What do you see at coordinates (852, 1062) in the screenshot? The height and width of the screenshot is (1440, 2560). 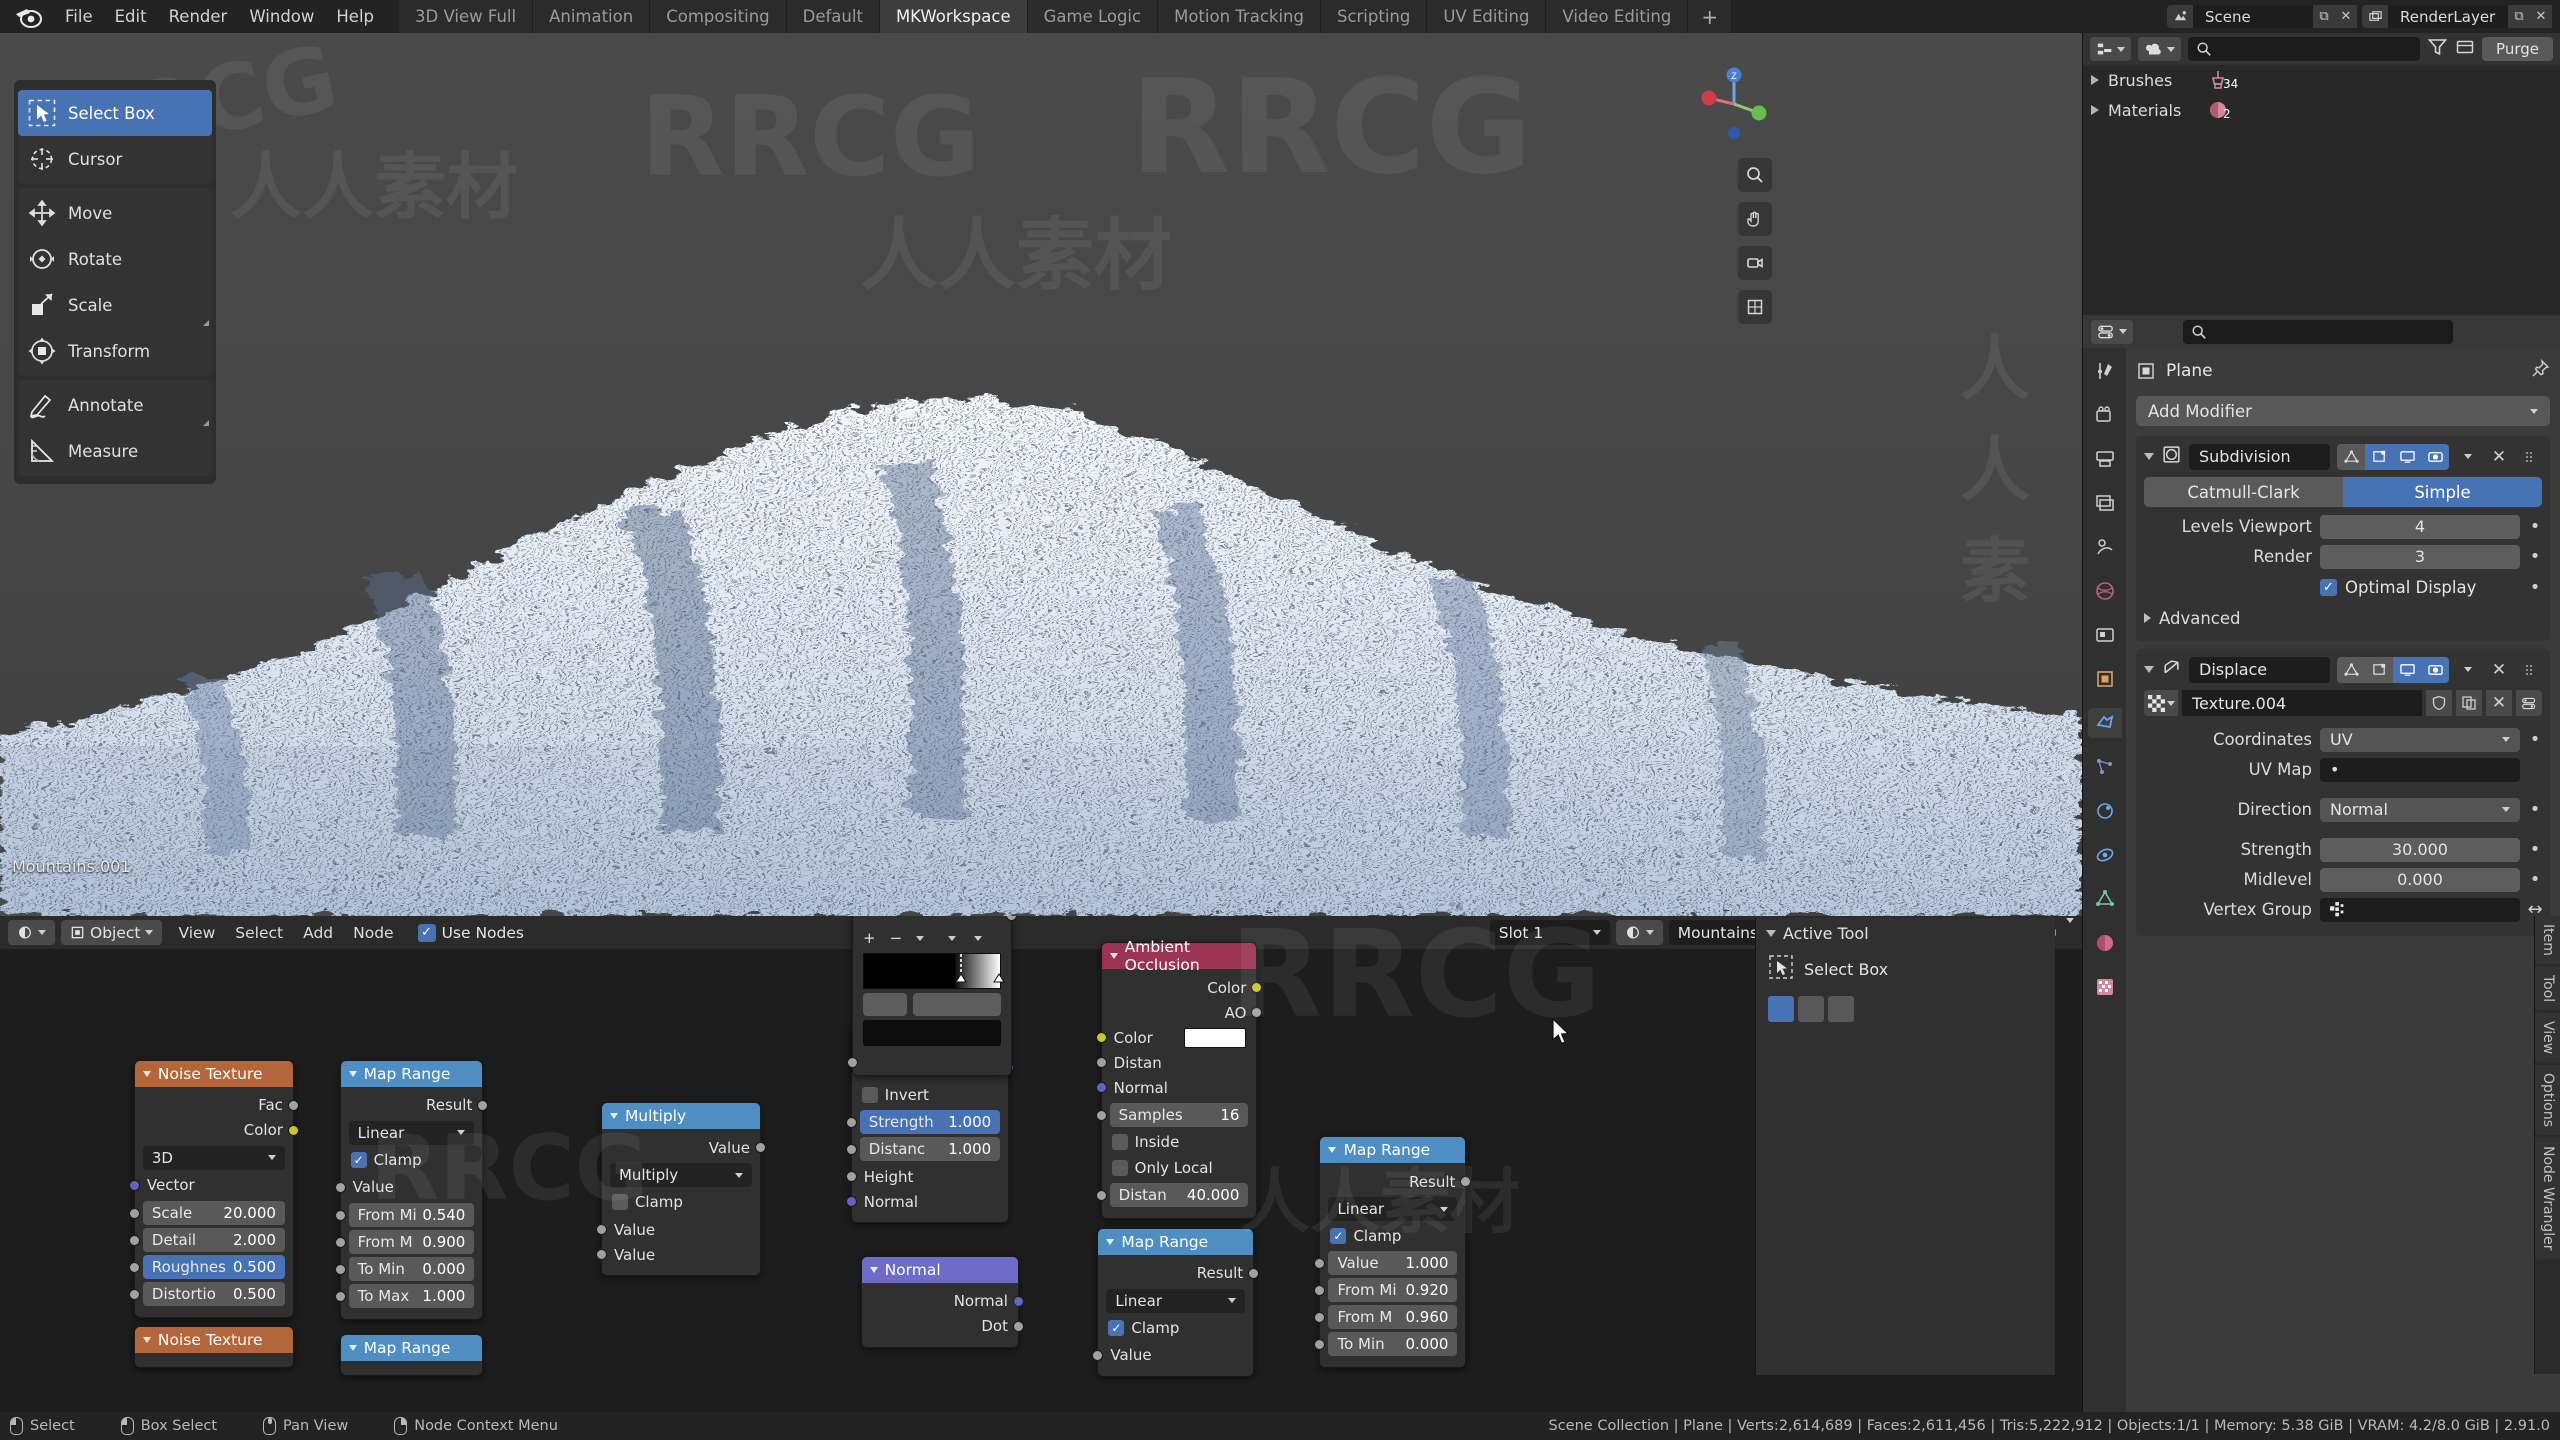 I see `fac-socket` at bounding box center [852, 1062].